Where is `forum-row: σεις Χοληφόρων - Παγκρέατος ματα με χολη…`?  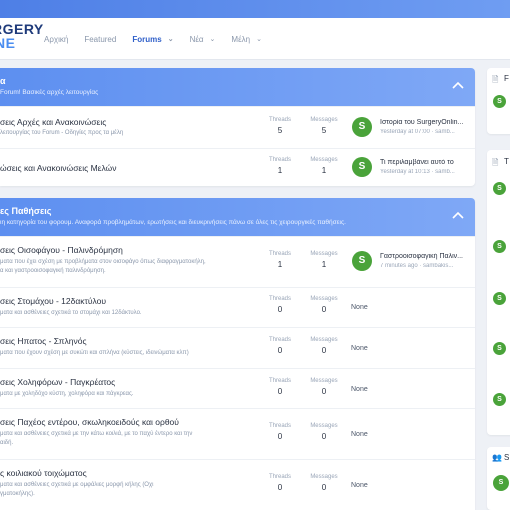 forum-row: σεις Χοληφόρων - Παγκρέατος ματα με χολη… is located at coordinates (237, 388).